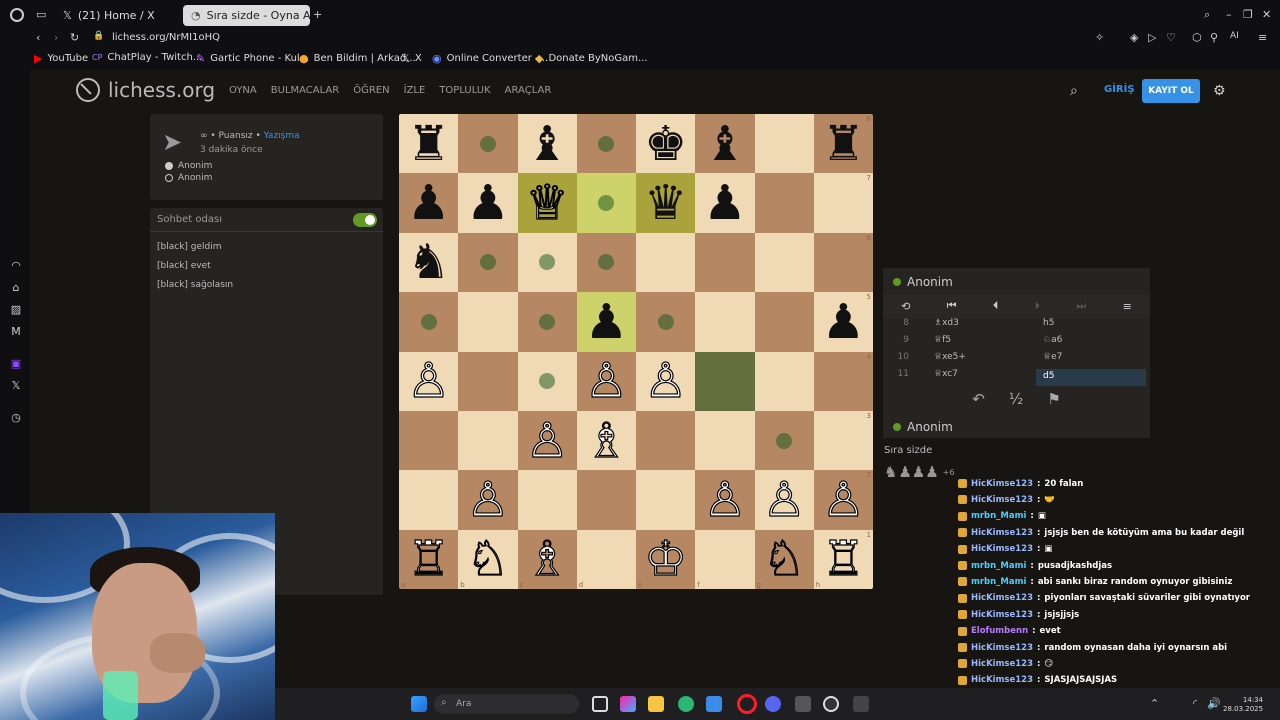  I want to click on square-b8, so click(488, 144).